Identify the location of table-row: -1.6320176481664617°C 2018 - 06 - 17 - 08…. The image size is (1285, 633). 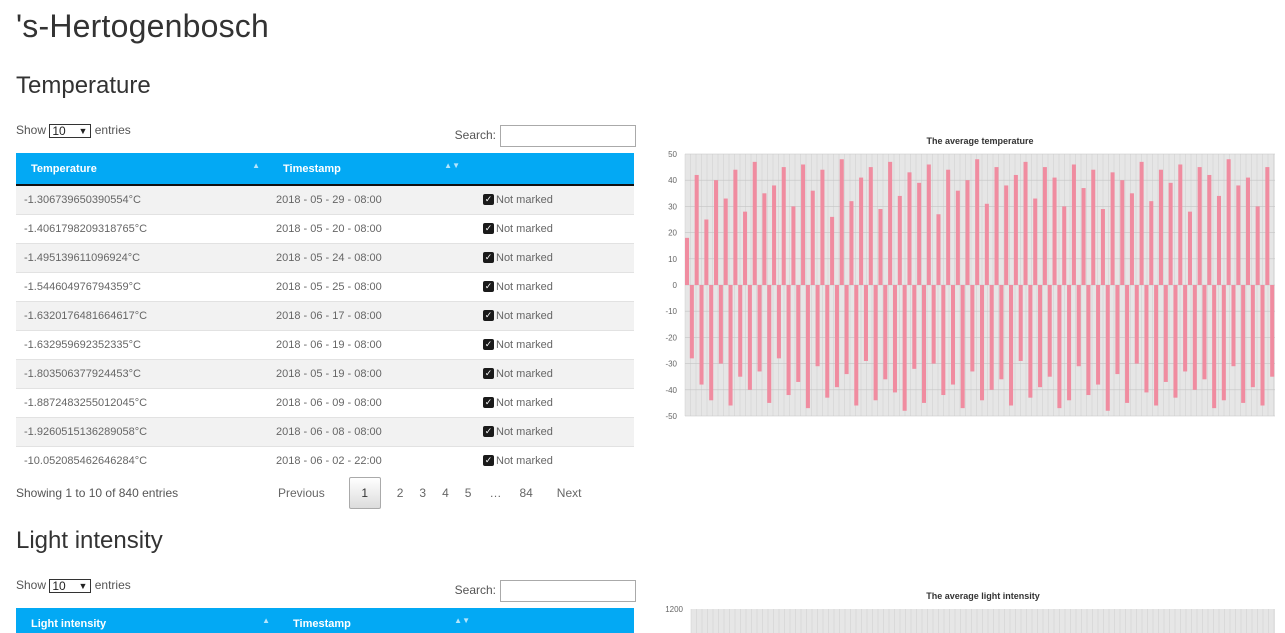
(325, 315).